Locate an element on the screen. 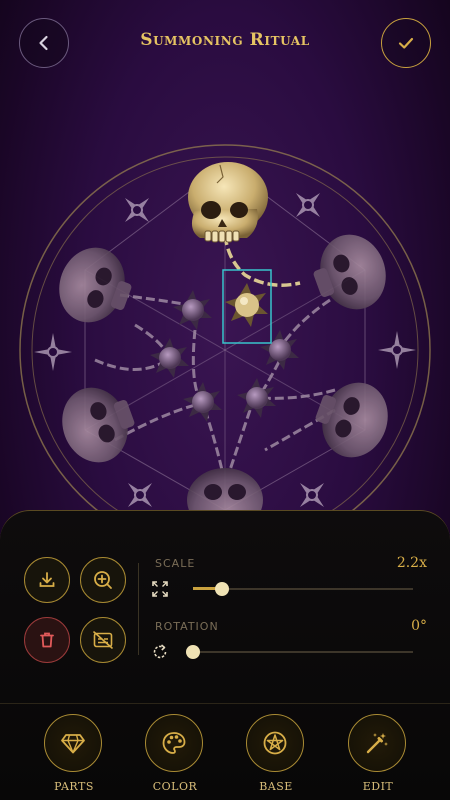  zoom-in-button is located at coordinates (103, 580).